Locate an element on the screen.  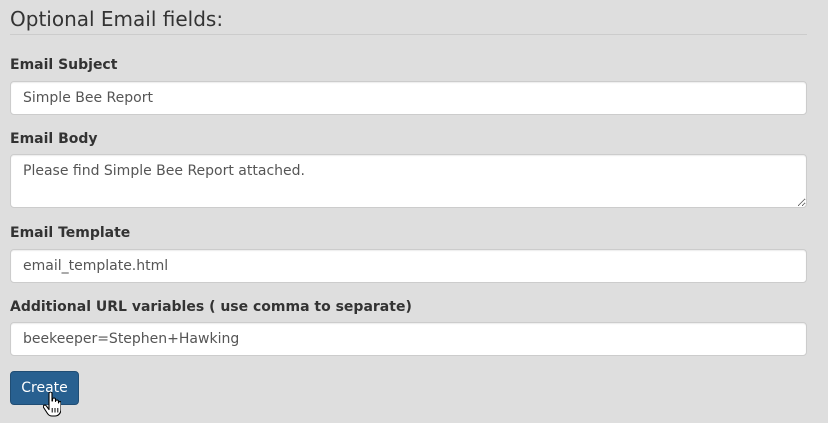
email-subject-input is located at coordinates (408, 98).